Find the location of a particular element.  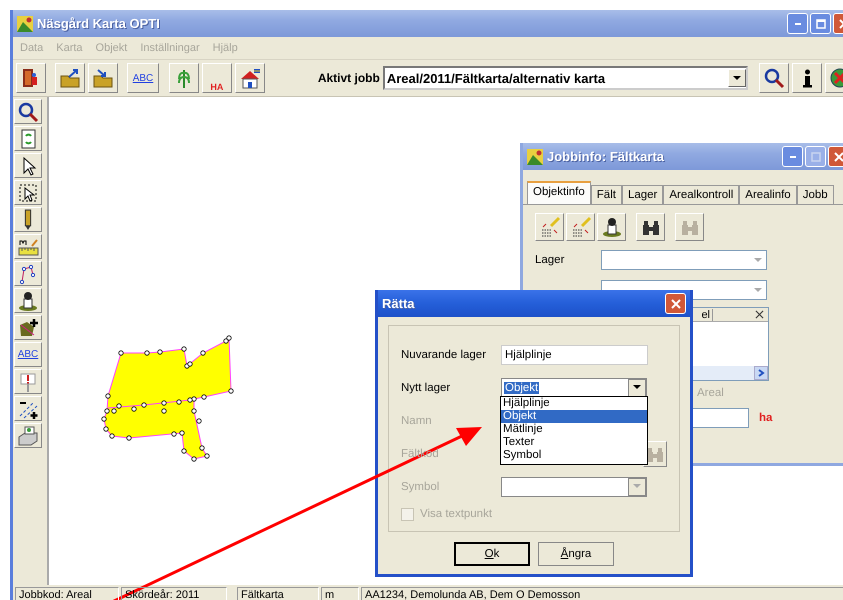

dropdown-option: Mätlinje is located at coordinates (574, 429).